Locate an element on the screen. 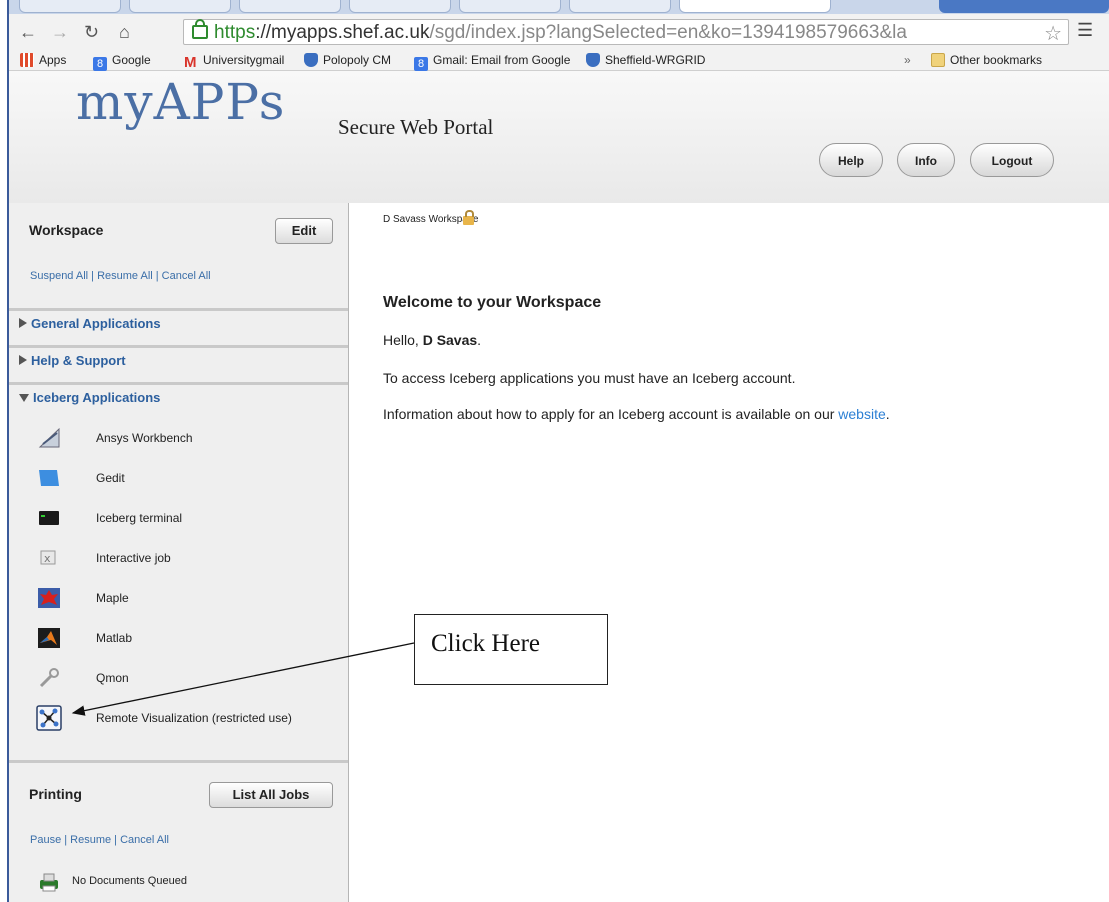  back-icon: ← is located at coordinates (28, 32).